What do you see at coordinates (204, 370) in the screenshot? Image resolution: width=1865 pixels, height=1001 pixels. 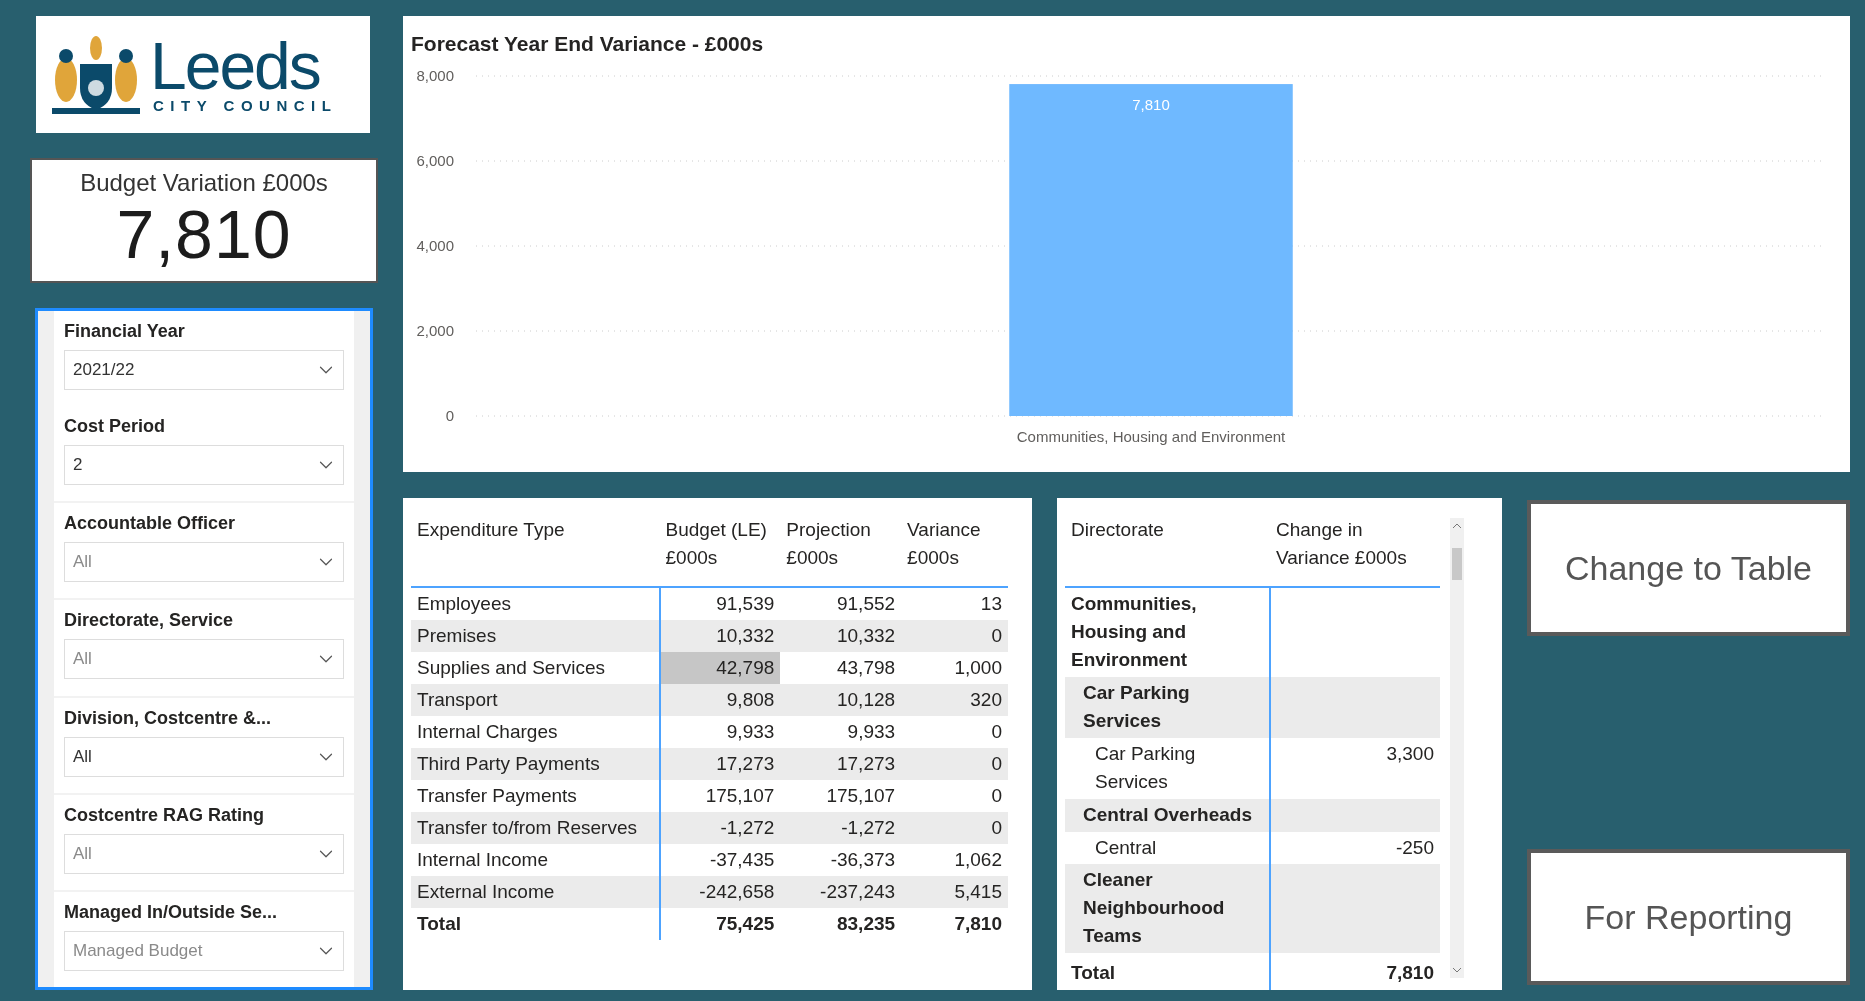 I see `dropdown: 2021/22` at bounding box center [204, 370].